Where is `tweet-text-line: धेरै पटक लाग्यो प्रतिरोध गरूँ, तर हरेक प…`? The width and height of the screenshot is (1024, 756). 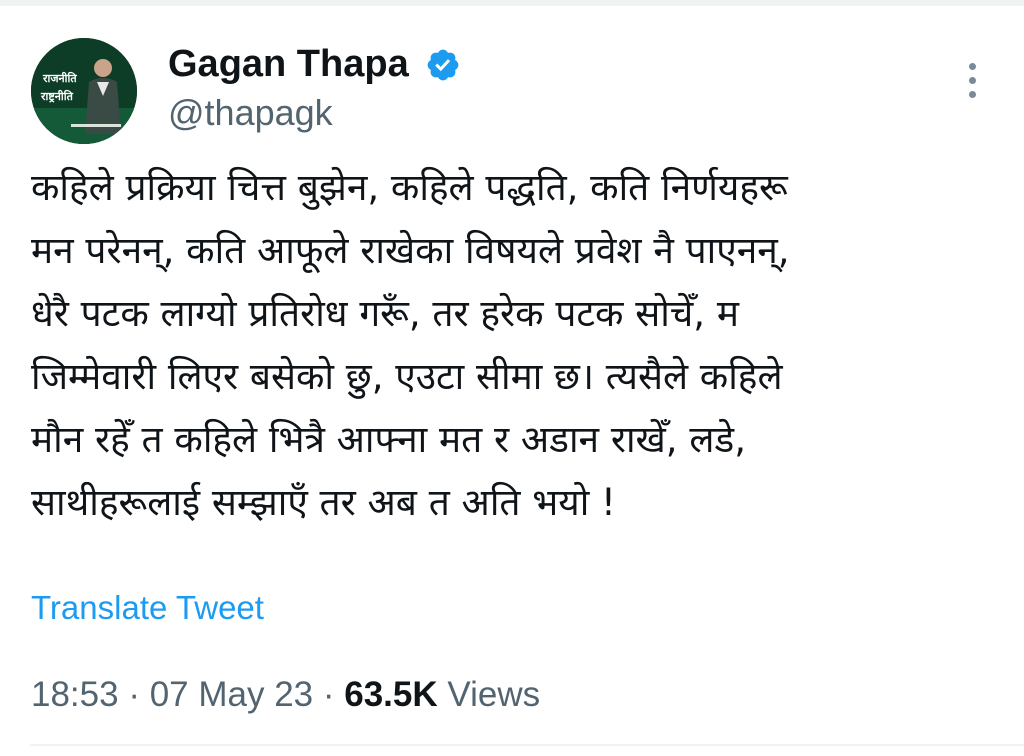 tweet-text-line: धेरै पटक लाग्यो प्रतिरोध गरूँ, तर हरेक प… is located at coordinates (385, 313).